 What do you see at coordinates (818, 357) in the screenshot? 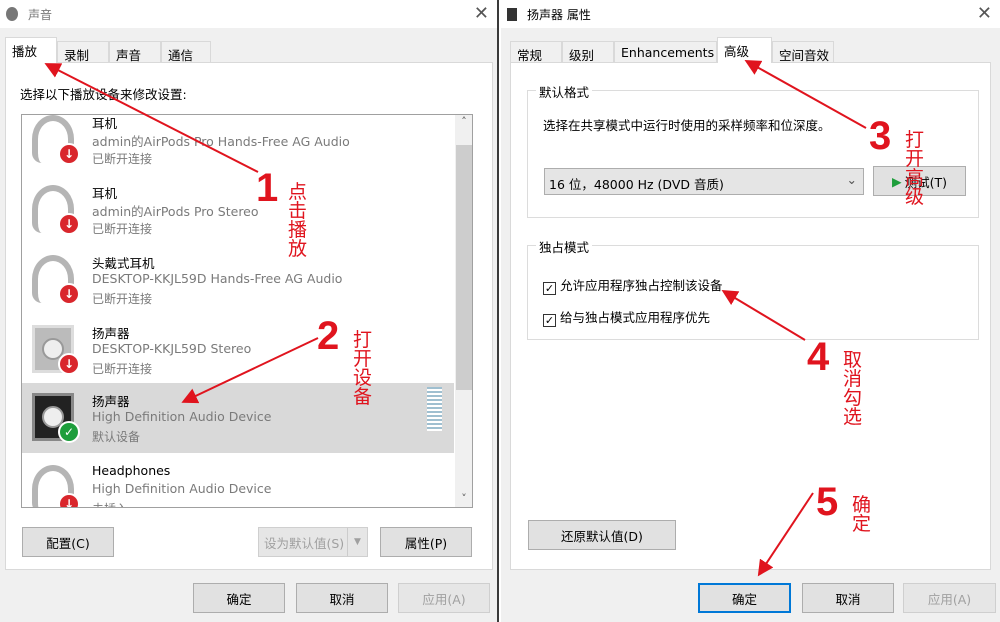
I see `annotation-number: 4` at bounding box center [818, 357].